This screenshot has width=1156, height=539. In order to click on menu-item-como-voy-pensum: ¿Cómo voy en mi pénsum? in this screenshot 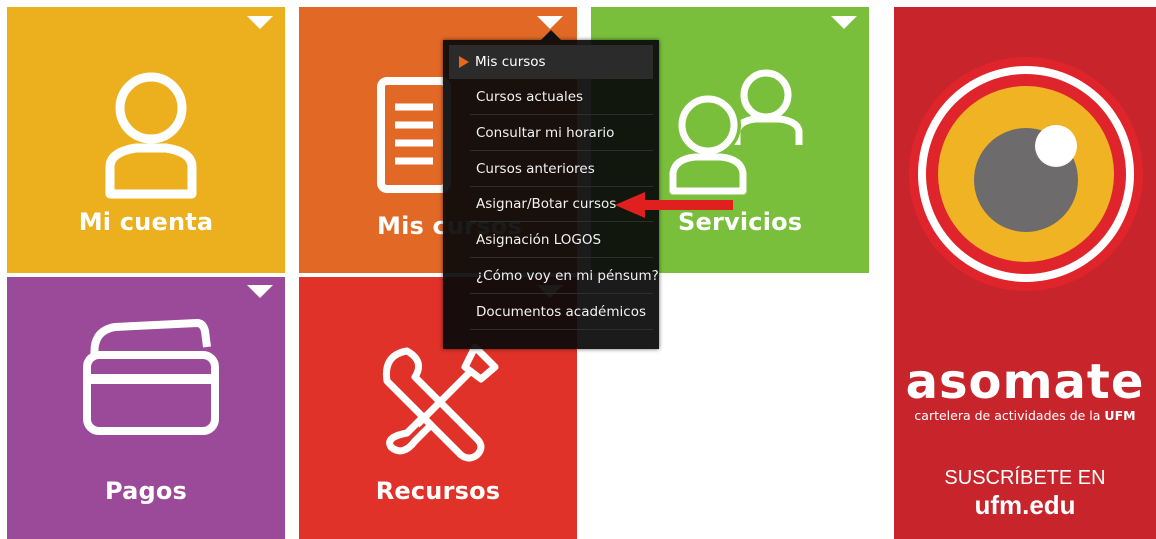, I will do `click(564, 276)`.